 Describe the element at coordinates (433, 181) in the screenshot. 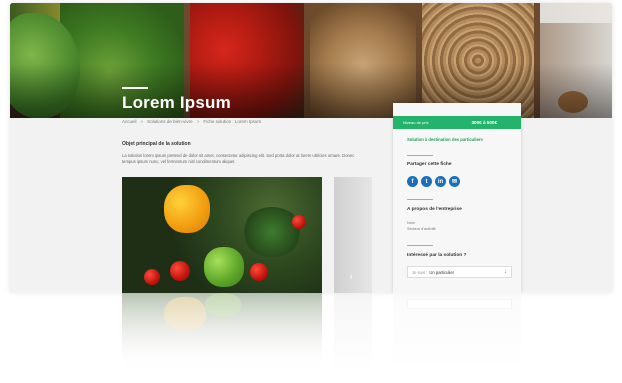

I see `share-icons: f t in ✉` at that location.